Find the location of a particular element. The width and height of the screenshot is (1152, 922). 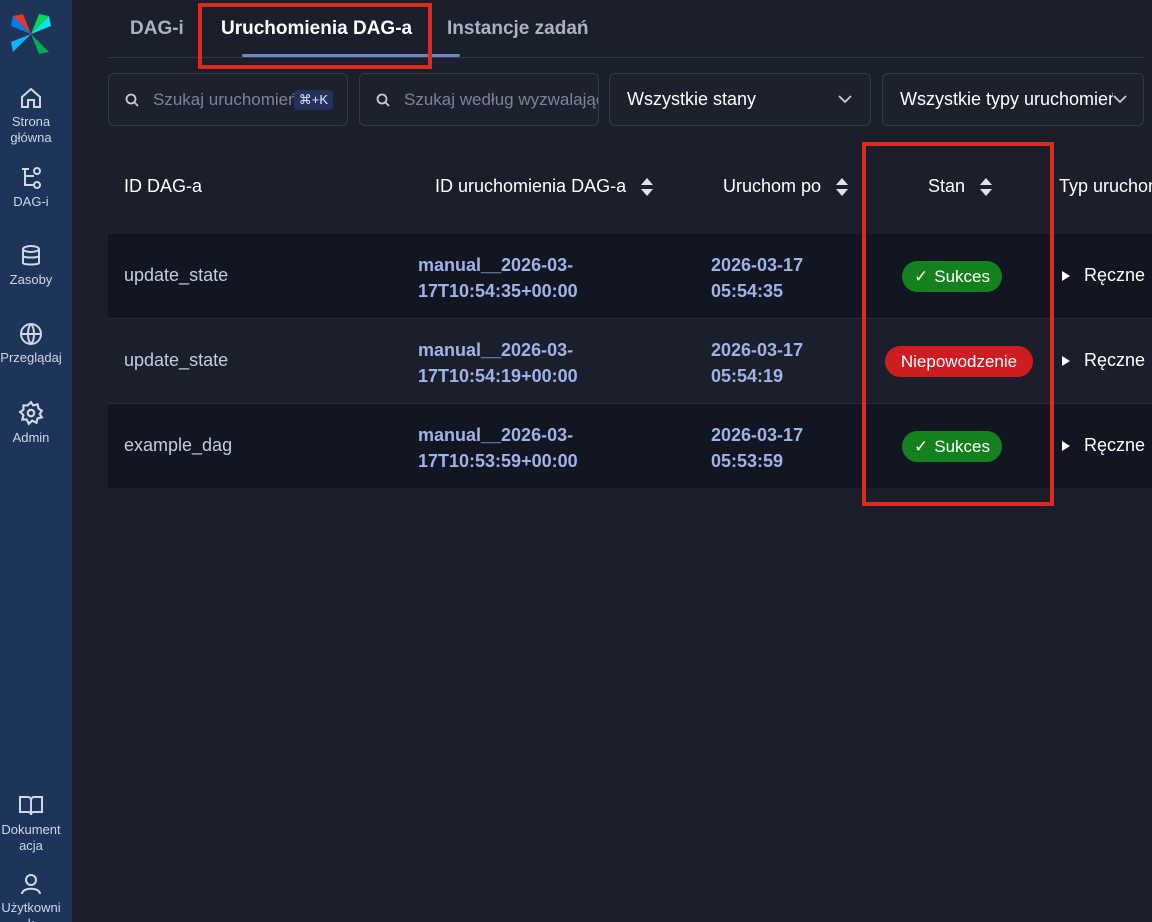

run-id-line: 17T10:54:19+00:00 is located at coordinates (498, 376).